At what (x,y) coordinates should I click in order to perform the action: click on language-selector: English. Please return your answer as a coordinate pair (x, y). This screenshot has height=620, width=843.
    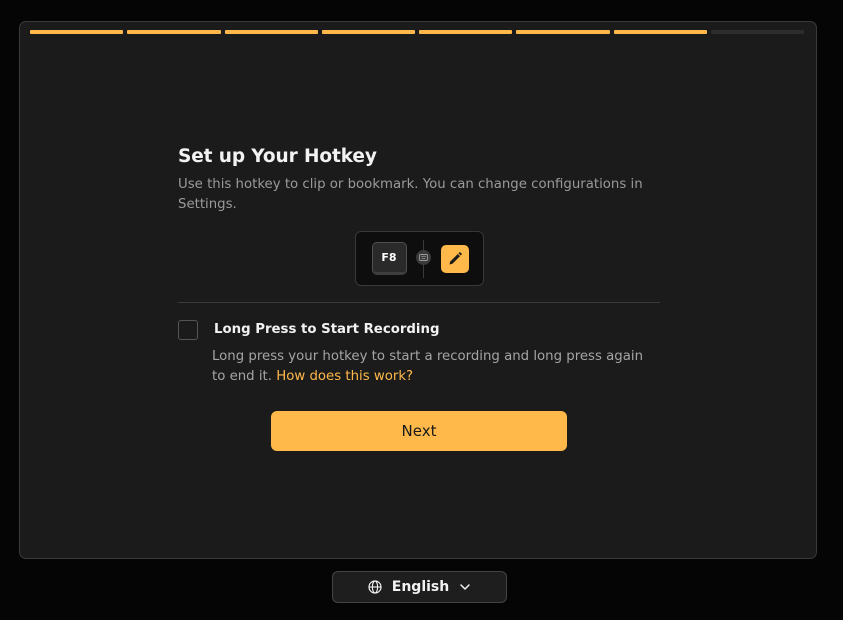
    Looking at the image, I should click on (419, 587).